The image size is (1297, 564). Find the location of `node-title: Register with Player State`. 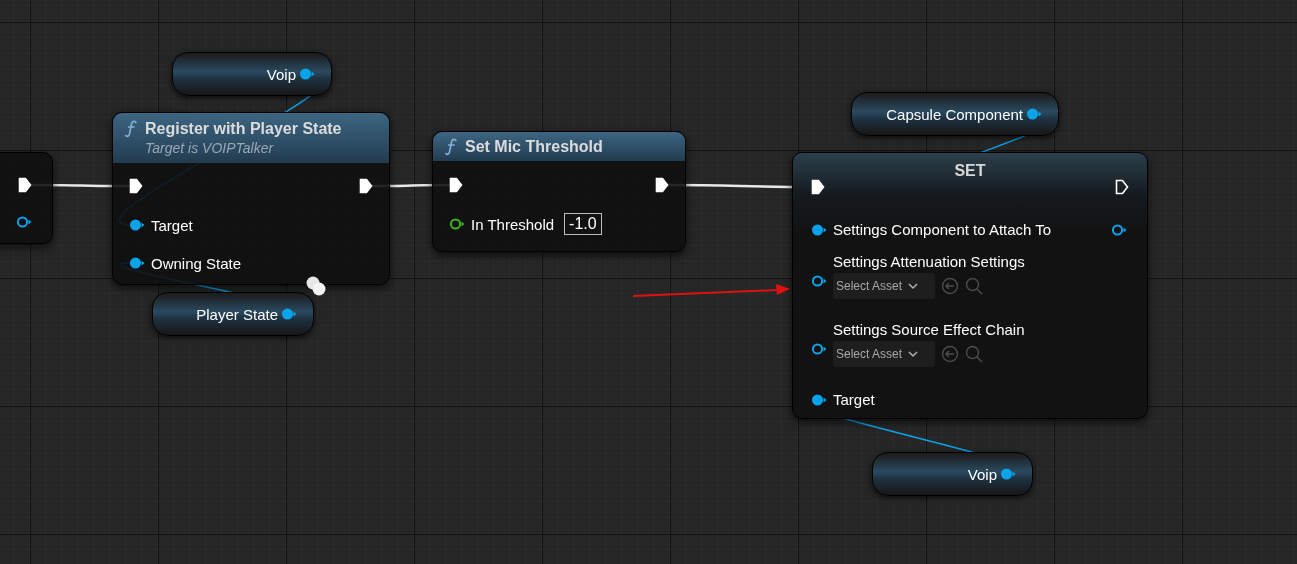

node-title: Register with Player State is located at coordinates (243, 129).